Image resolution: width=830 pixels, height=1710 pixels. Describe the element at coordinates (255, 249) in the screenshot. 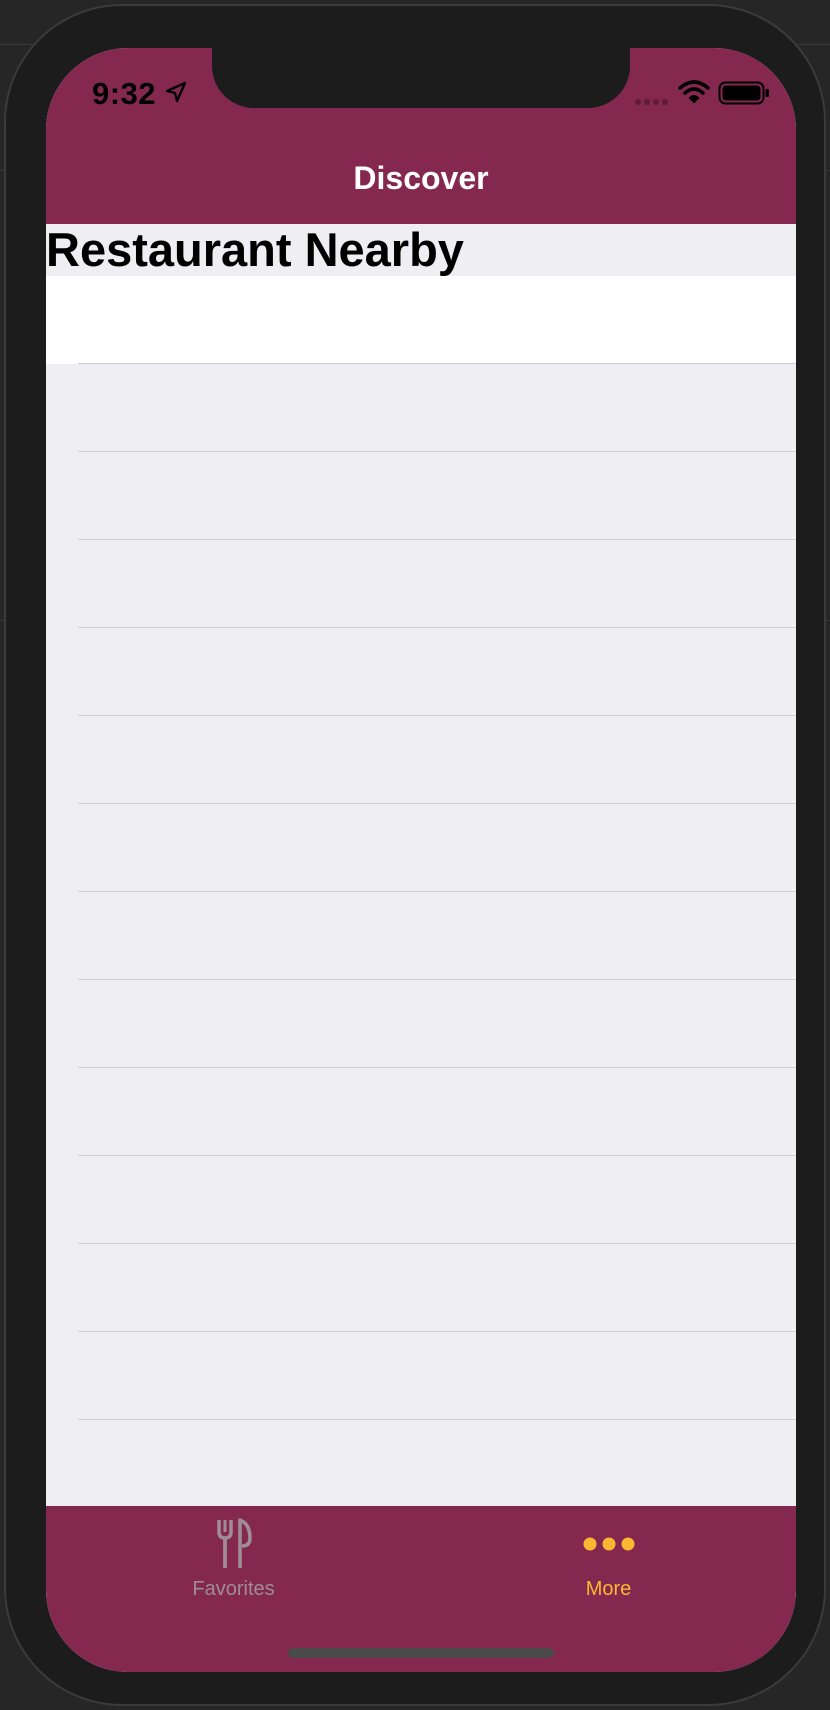

I see `section-title: Restaurant Nearby` at that location.